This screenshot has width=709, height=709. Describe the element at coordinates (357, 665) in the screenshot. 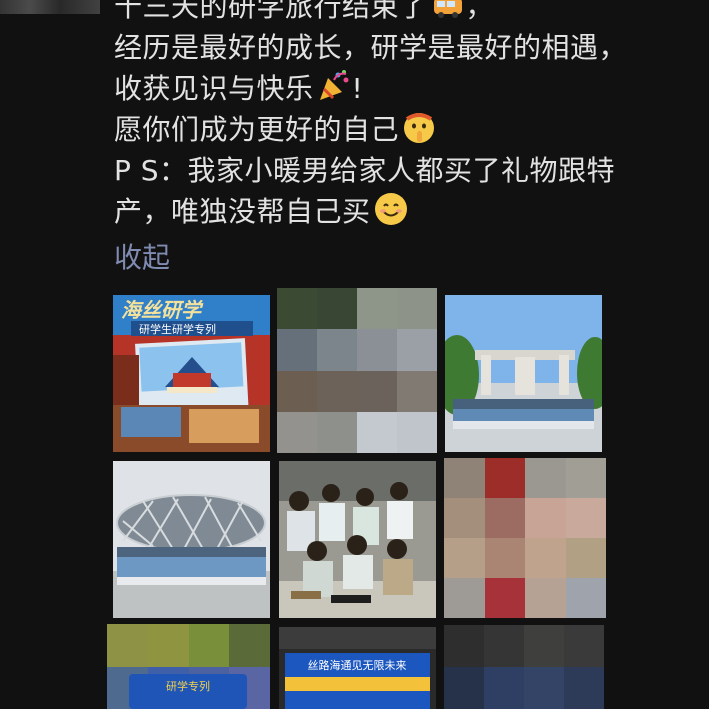

I see `banner-text: 丝路海通见无限未来` at that location.